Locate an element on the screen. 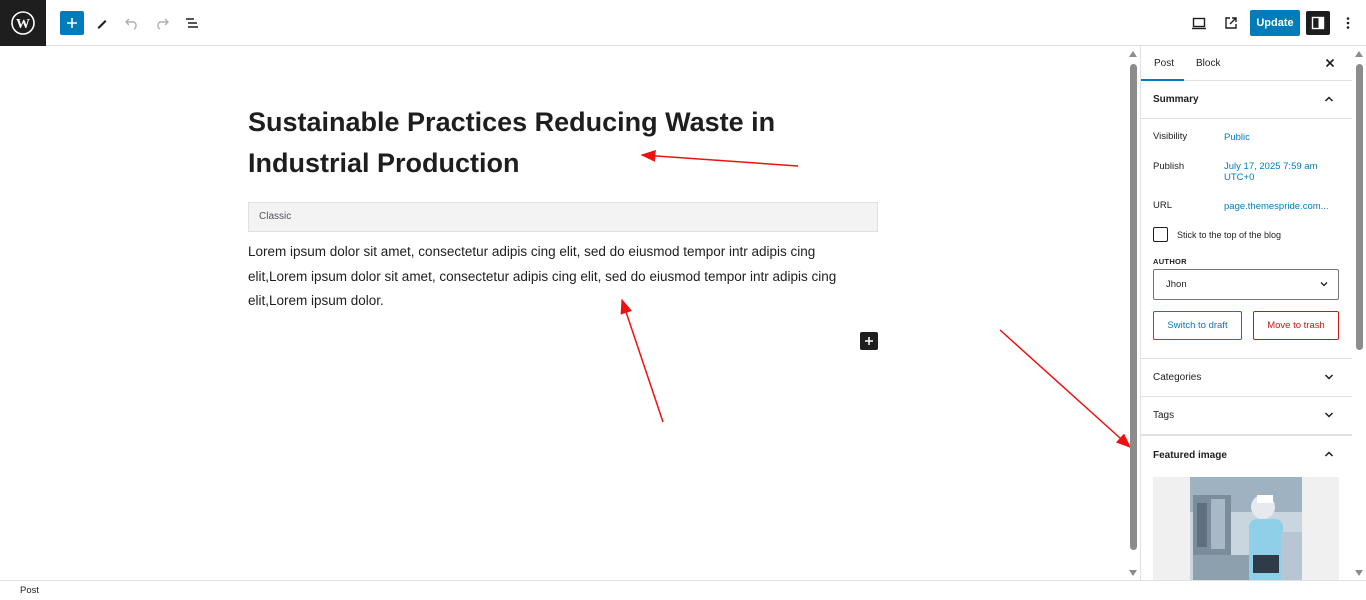 The height and width of the screenshot is (600, 1366). editor-scrollbar is located at coordinates (1133, 313).